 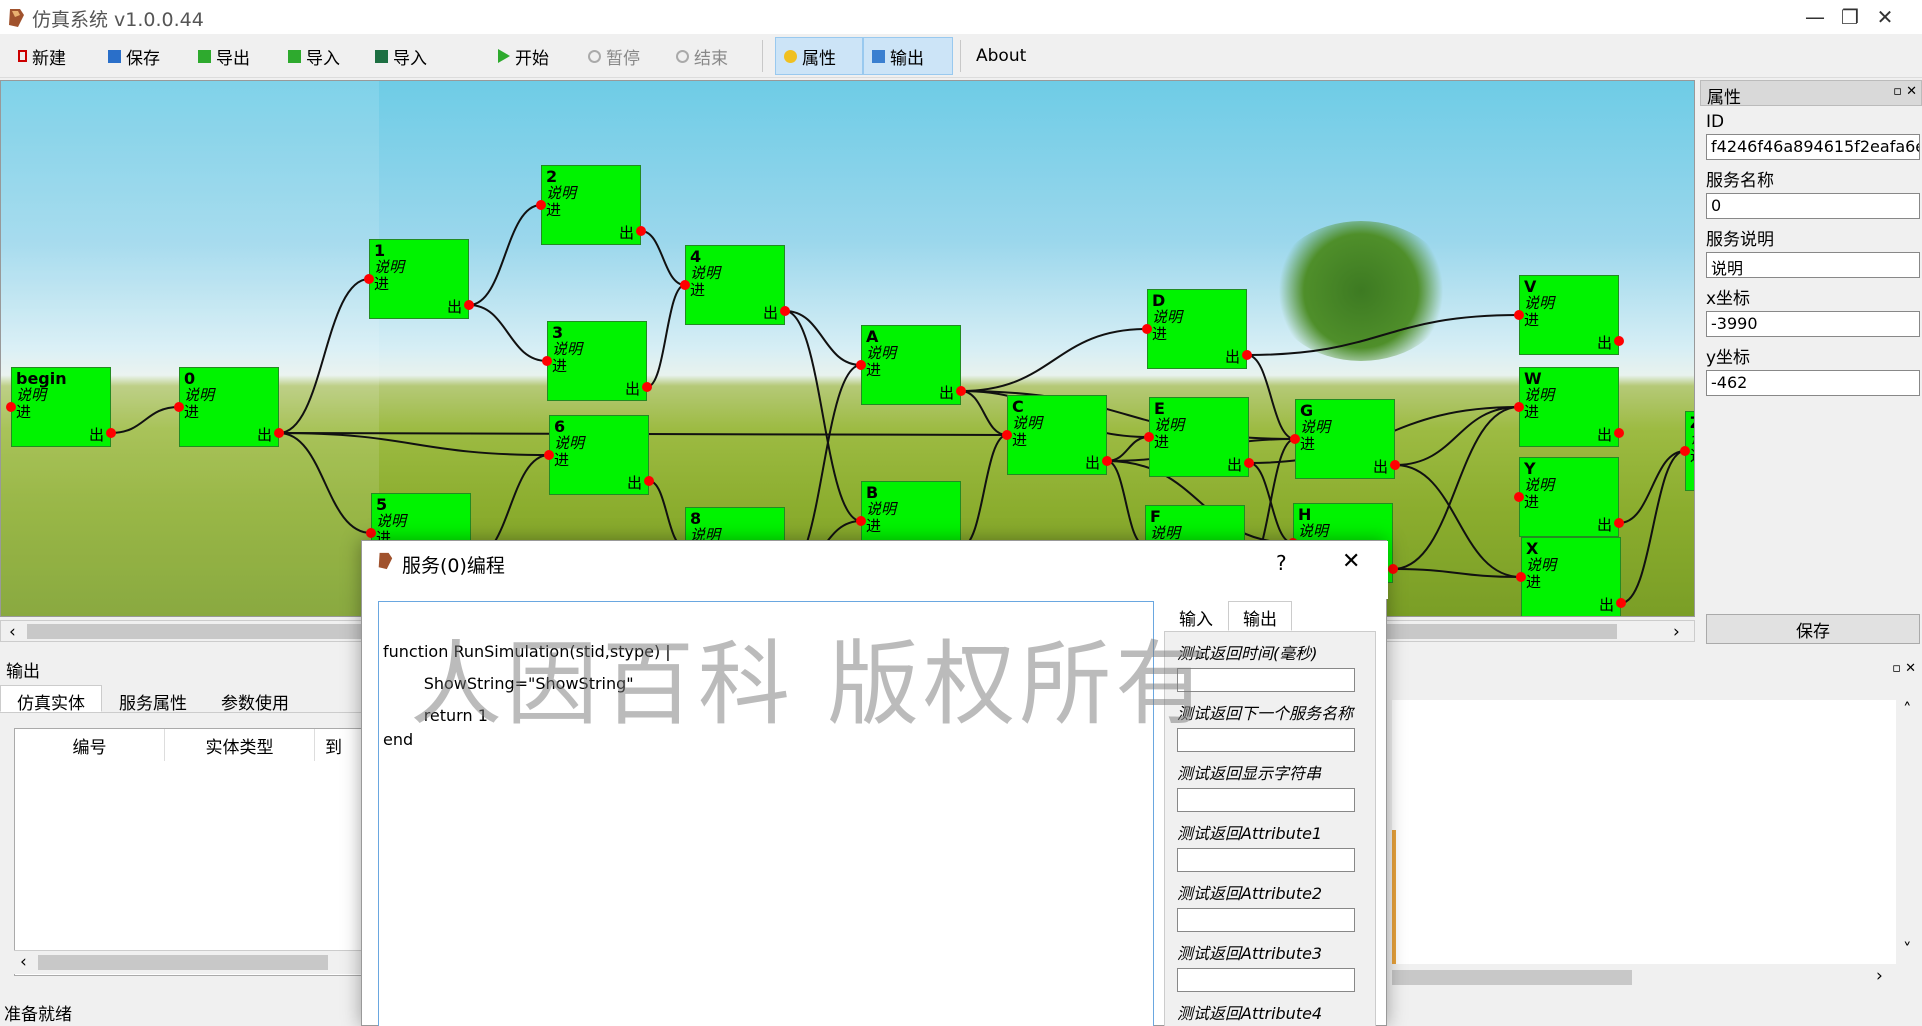 I want to click on new-button: 新建, so click(x=42, y=56).